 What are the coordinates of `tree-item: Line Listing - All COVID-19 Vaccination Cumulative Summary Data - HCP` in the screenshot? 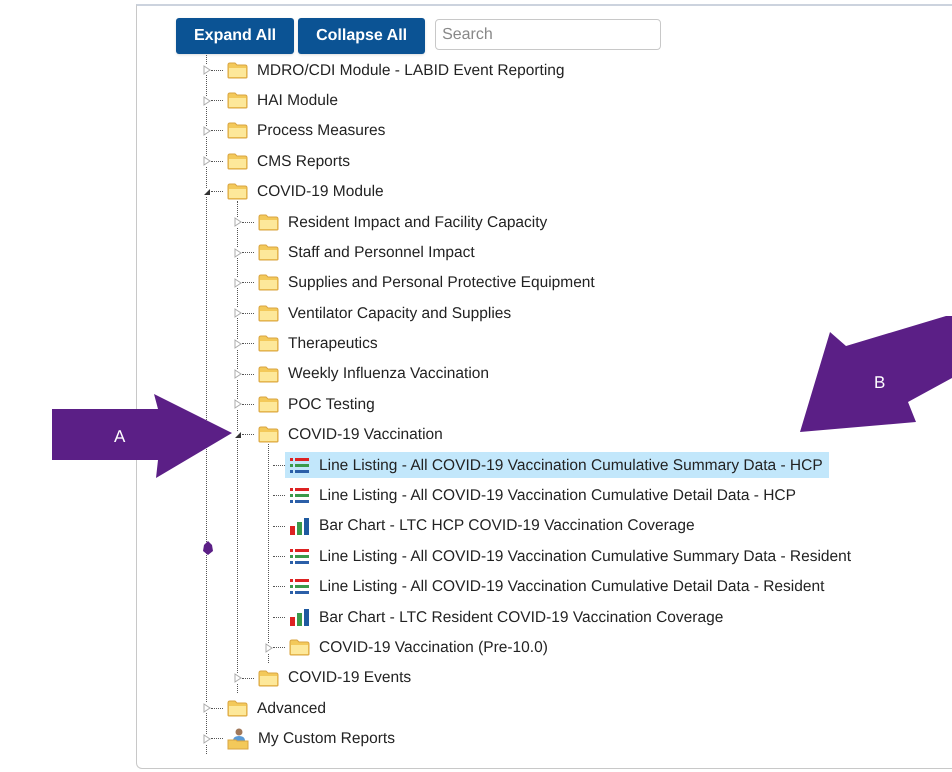 It's located at (557, 465).